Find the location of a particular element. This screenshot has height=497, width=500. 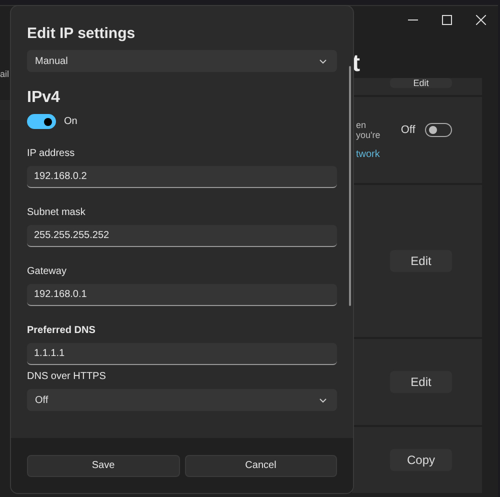

card-button: Copy is located at coordinates (421, 460).